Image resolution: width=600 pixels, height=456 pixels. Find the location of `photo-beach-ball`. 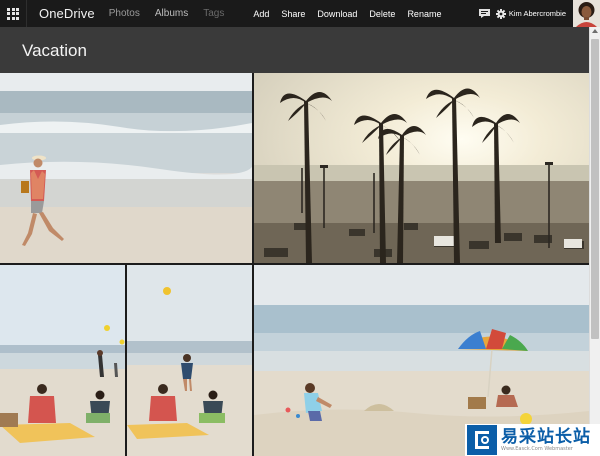

photo-beach-ball is located at coordinates (189, 360).